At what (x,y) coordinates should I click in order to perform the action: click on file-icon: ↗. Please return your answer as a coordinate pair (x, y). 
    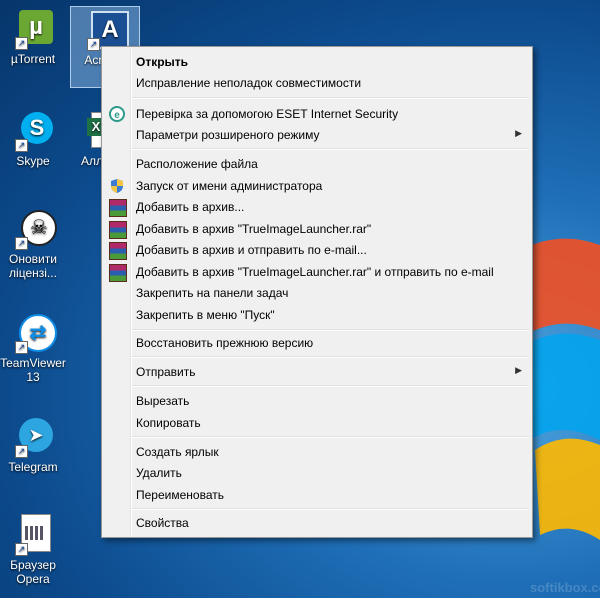
    Looking at the image, I should click on (33, 534).